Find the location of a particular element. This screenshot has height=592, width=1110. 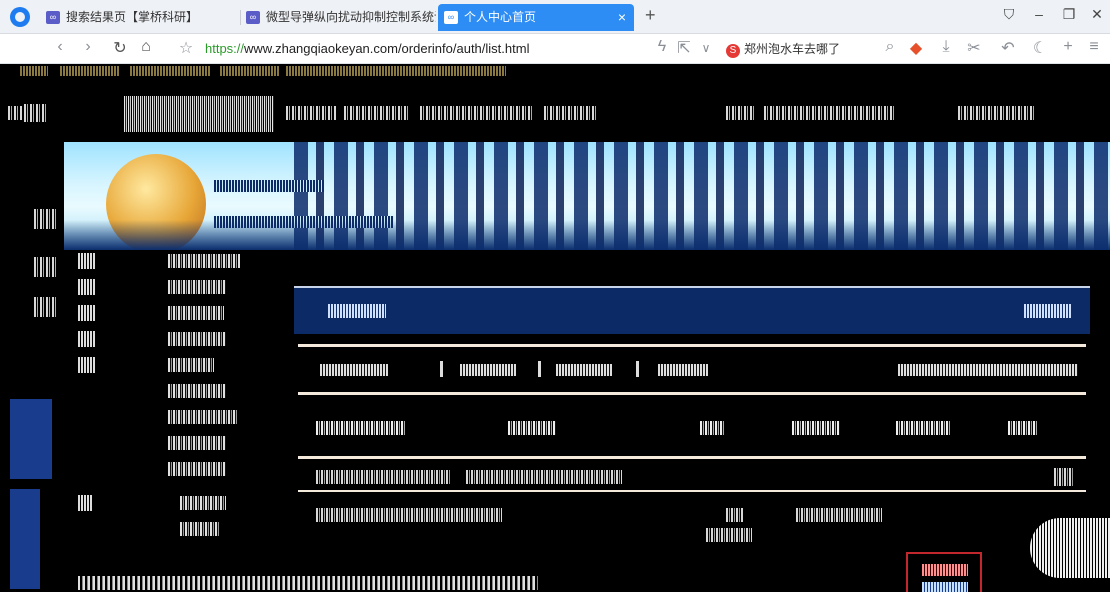

header-link is located at coordinates (1048, 311).